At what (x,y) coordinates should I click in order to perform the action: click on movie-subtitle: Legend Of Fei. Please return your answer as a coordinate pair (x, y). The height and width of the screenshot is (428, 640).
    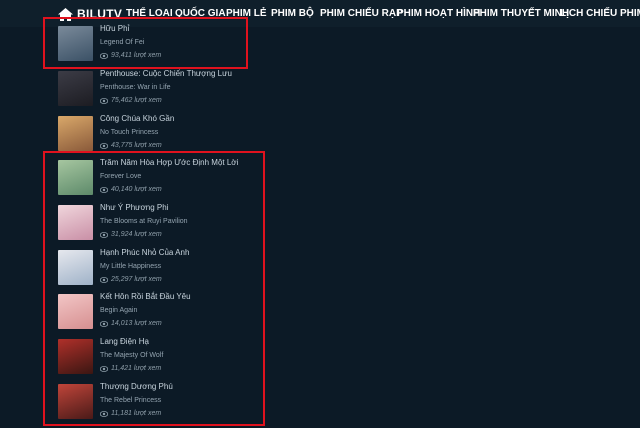
    Looking at the image, I should click on (122, 42).